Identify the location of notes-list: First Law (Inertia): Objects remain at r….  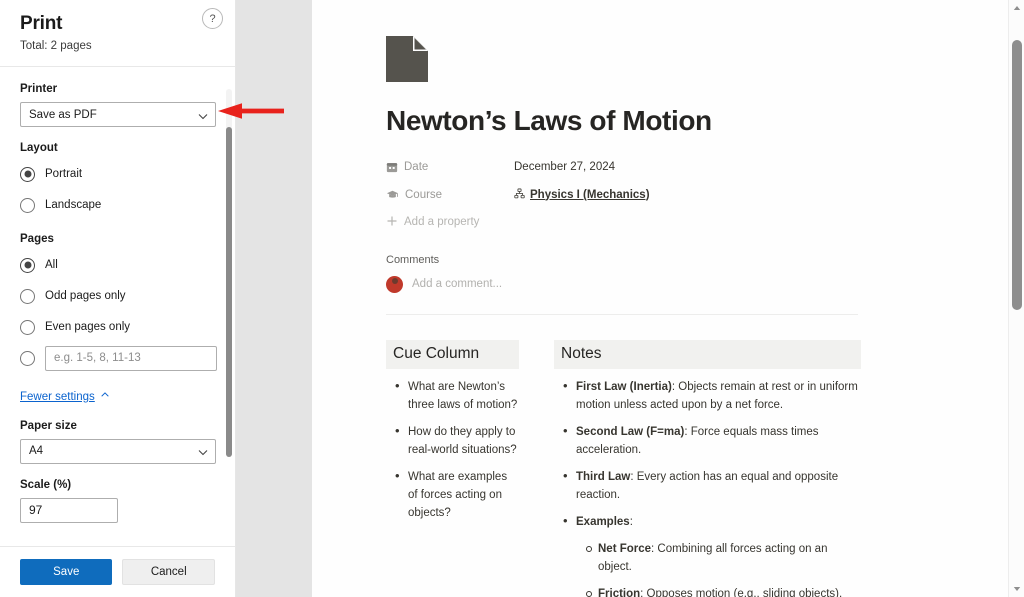
(707, 487).